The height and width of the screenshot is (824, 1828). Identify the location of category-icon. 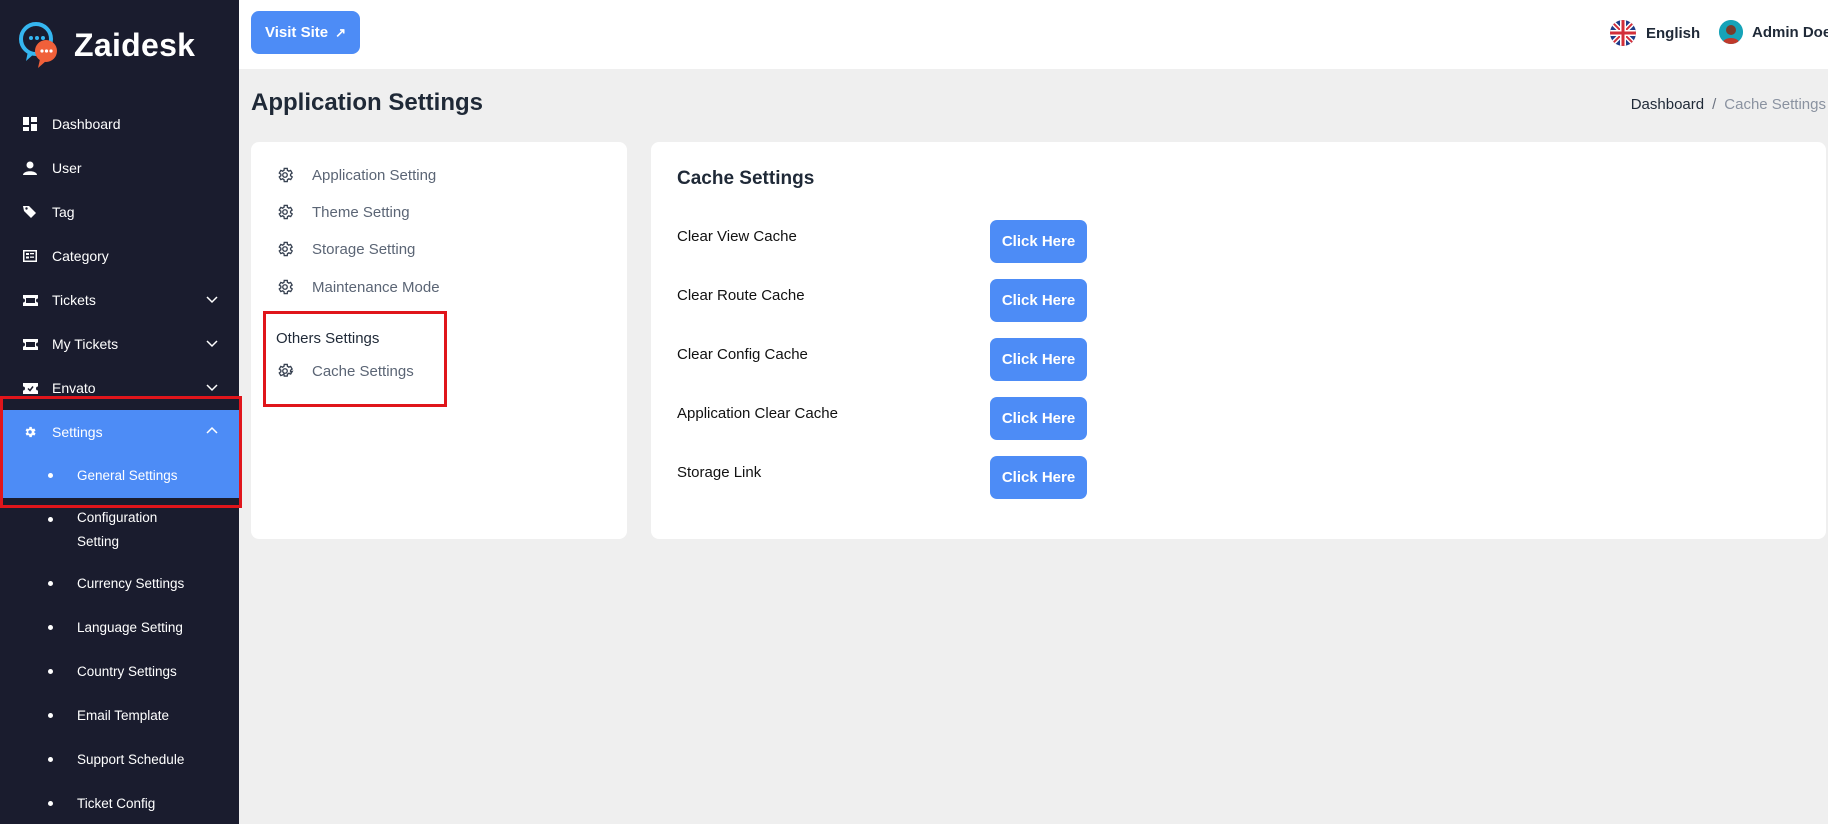
(30, 256).